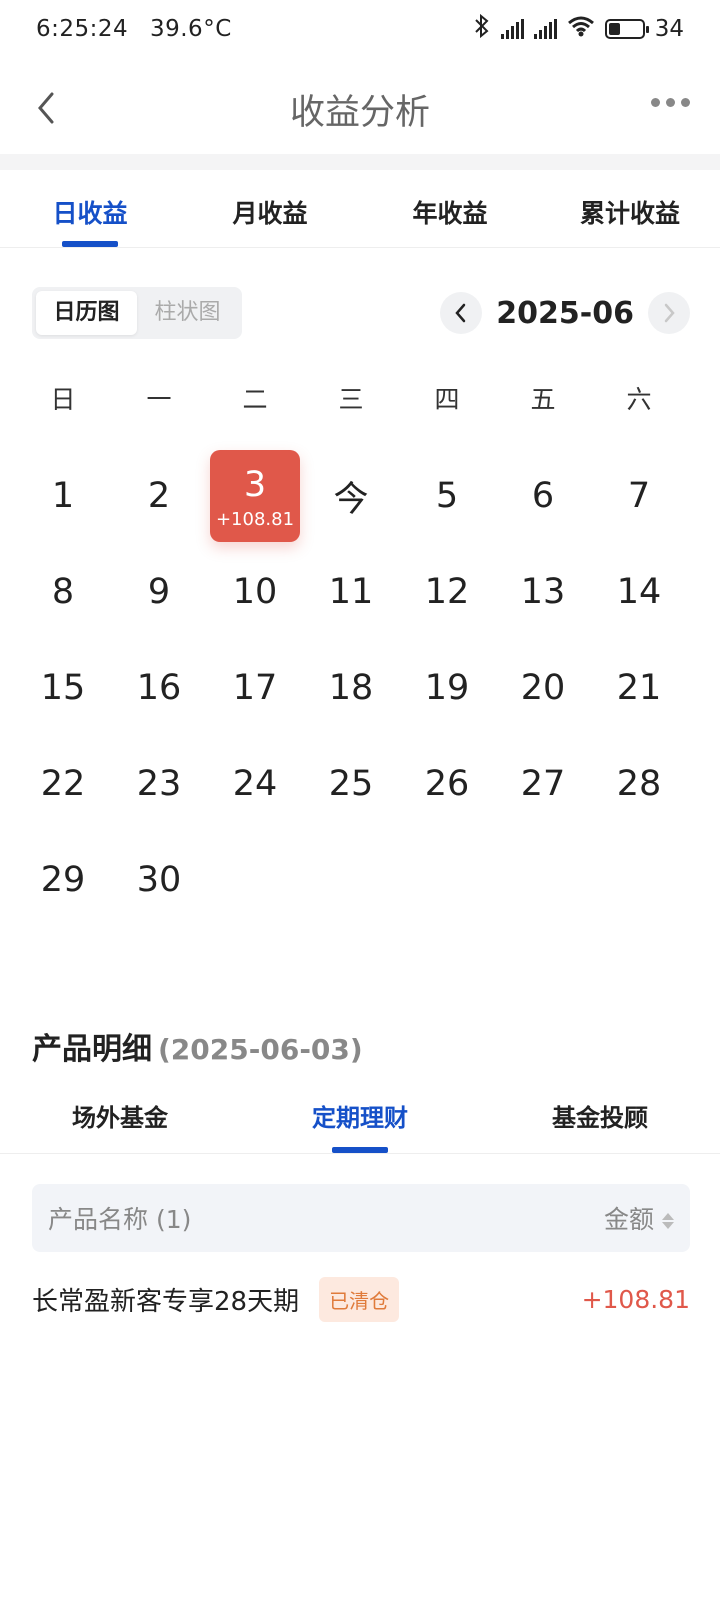 This screenshot has height=1600, width=720. Describe the element at coordinates (614, 29) in the screenshot. I see `battery-fill` at that location.